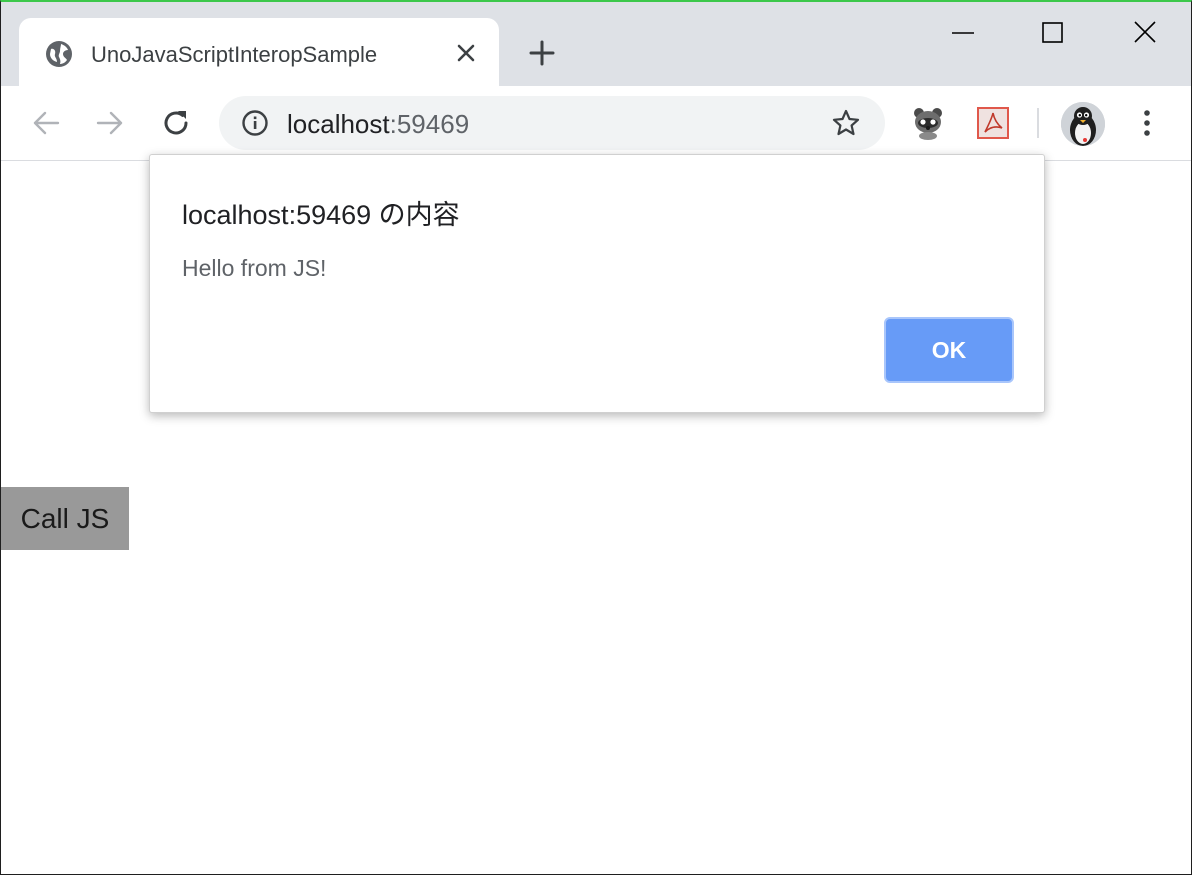 The height and width of the screenshot is (875, 1192). I want to click on dialog-title: localhost:59469 の内容, so click(321, 215).